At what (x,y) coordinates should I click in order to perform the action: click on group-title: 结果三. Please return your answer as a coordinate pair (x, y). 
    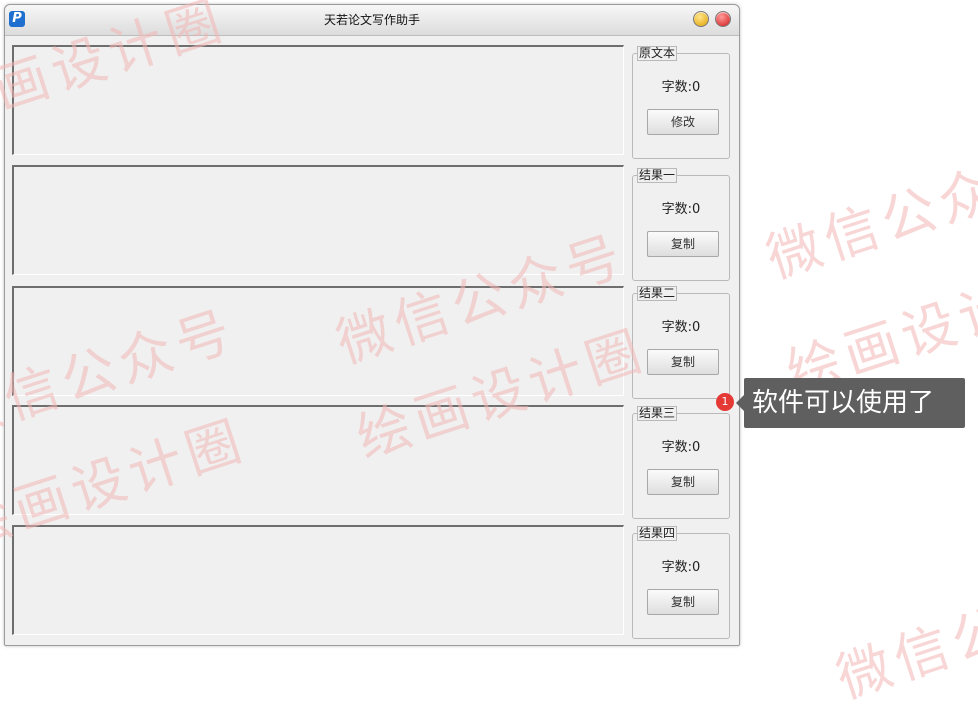
    Looking at the image, I should click on (657, 413).